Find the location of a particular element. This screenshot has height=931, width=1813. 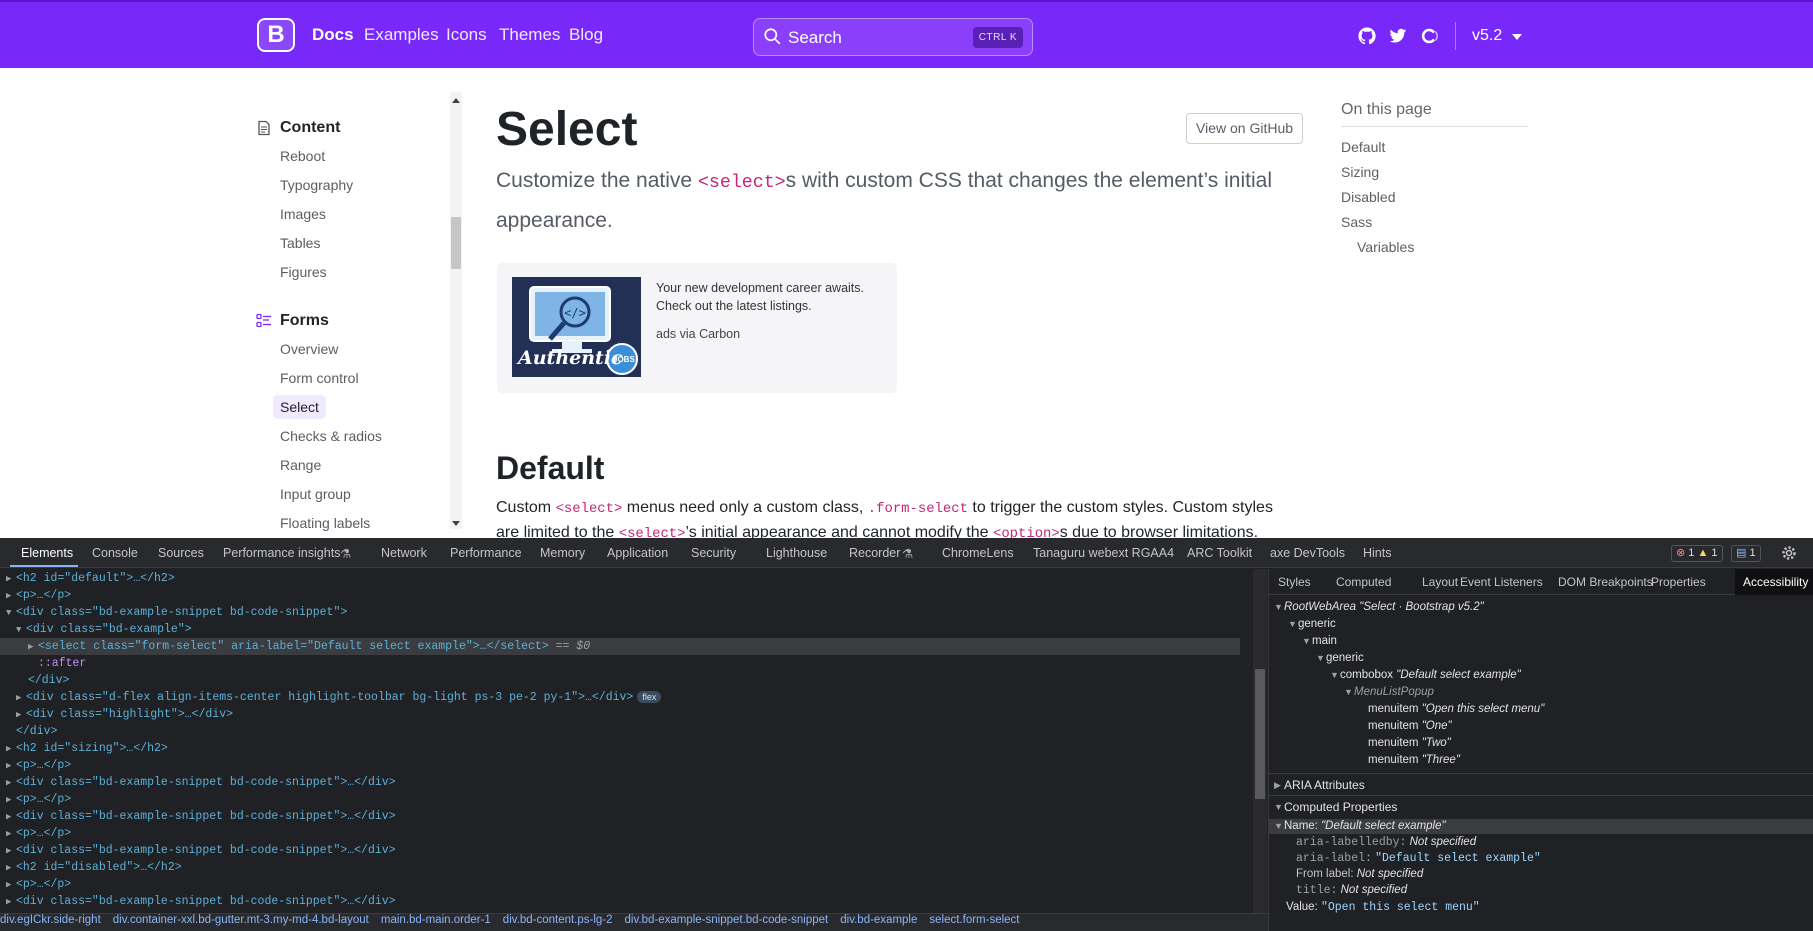

sidebar-item-images: Images is located at coordinates (303, 214).